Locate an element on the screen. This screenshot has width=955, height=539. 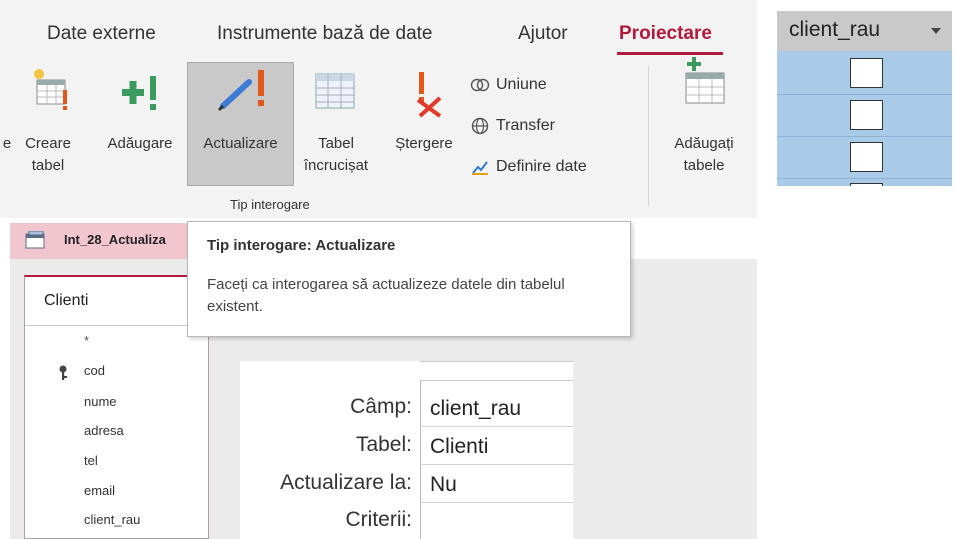
tab-date-externe: Date externe is located at coordinates (101, 34).